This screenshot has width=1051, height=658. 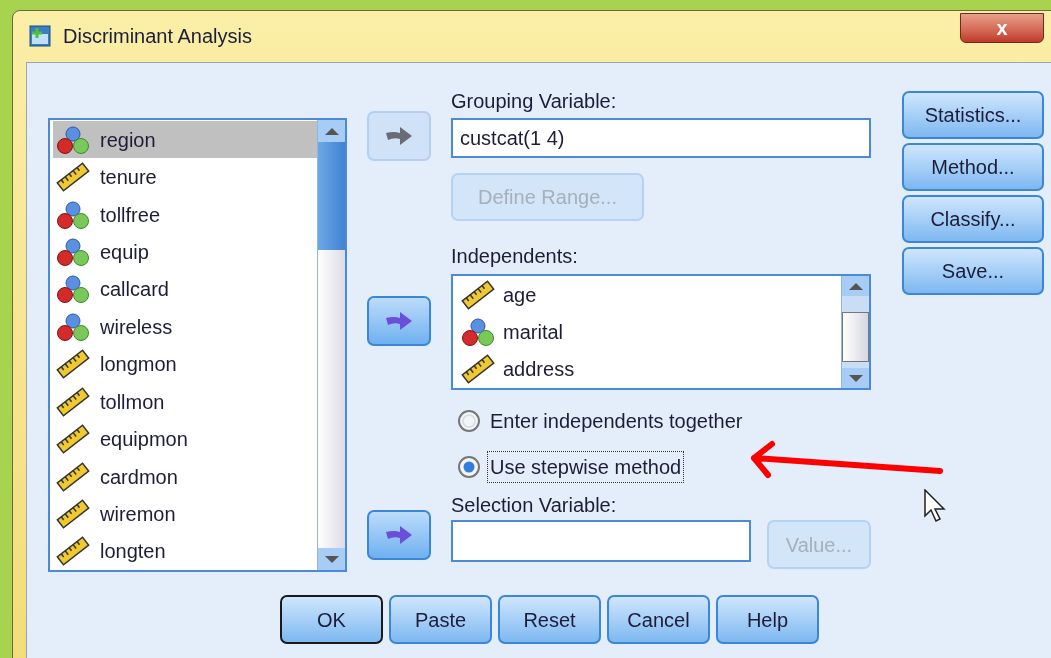 I want to click on variable-item: age, so click(x=651, y=295).